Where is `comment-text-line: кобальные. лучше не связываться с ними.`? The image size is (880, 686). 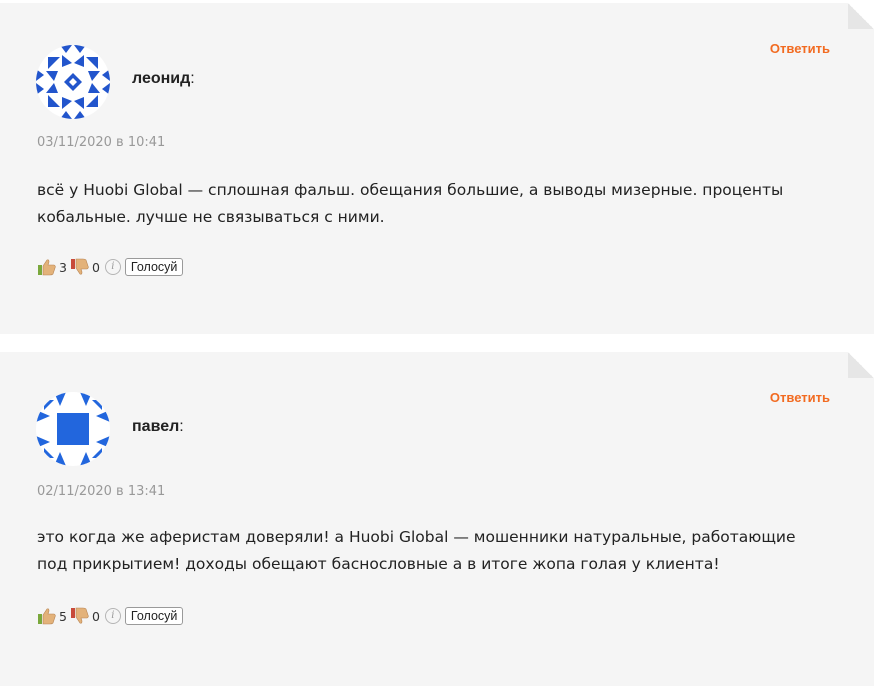 comment-text-line: кобальные. лучше не связываться с ними. is located at coordinates (211, 217).